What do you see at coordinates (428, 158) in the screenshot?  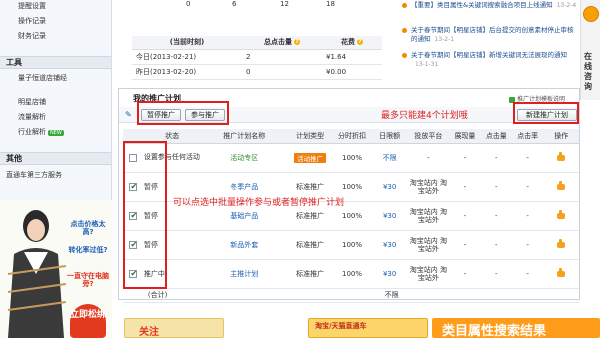 I see `plan-platform: -` at bounding box center [428, 158].